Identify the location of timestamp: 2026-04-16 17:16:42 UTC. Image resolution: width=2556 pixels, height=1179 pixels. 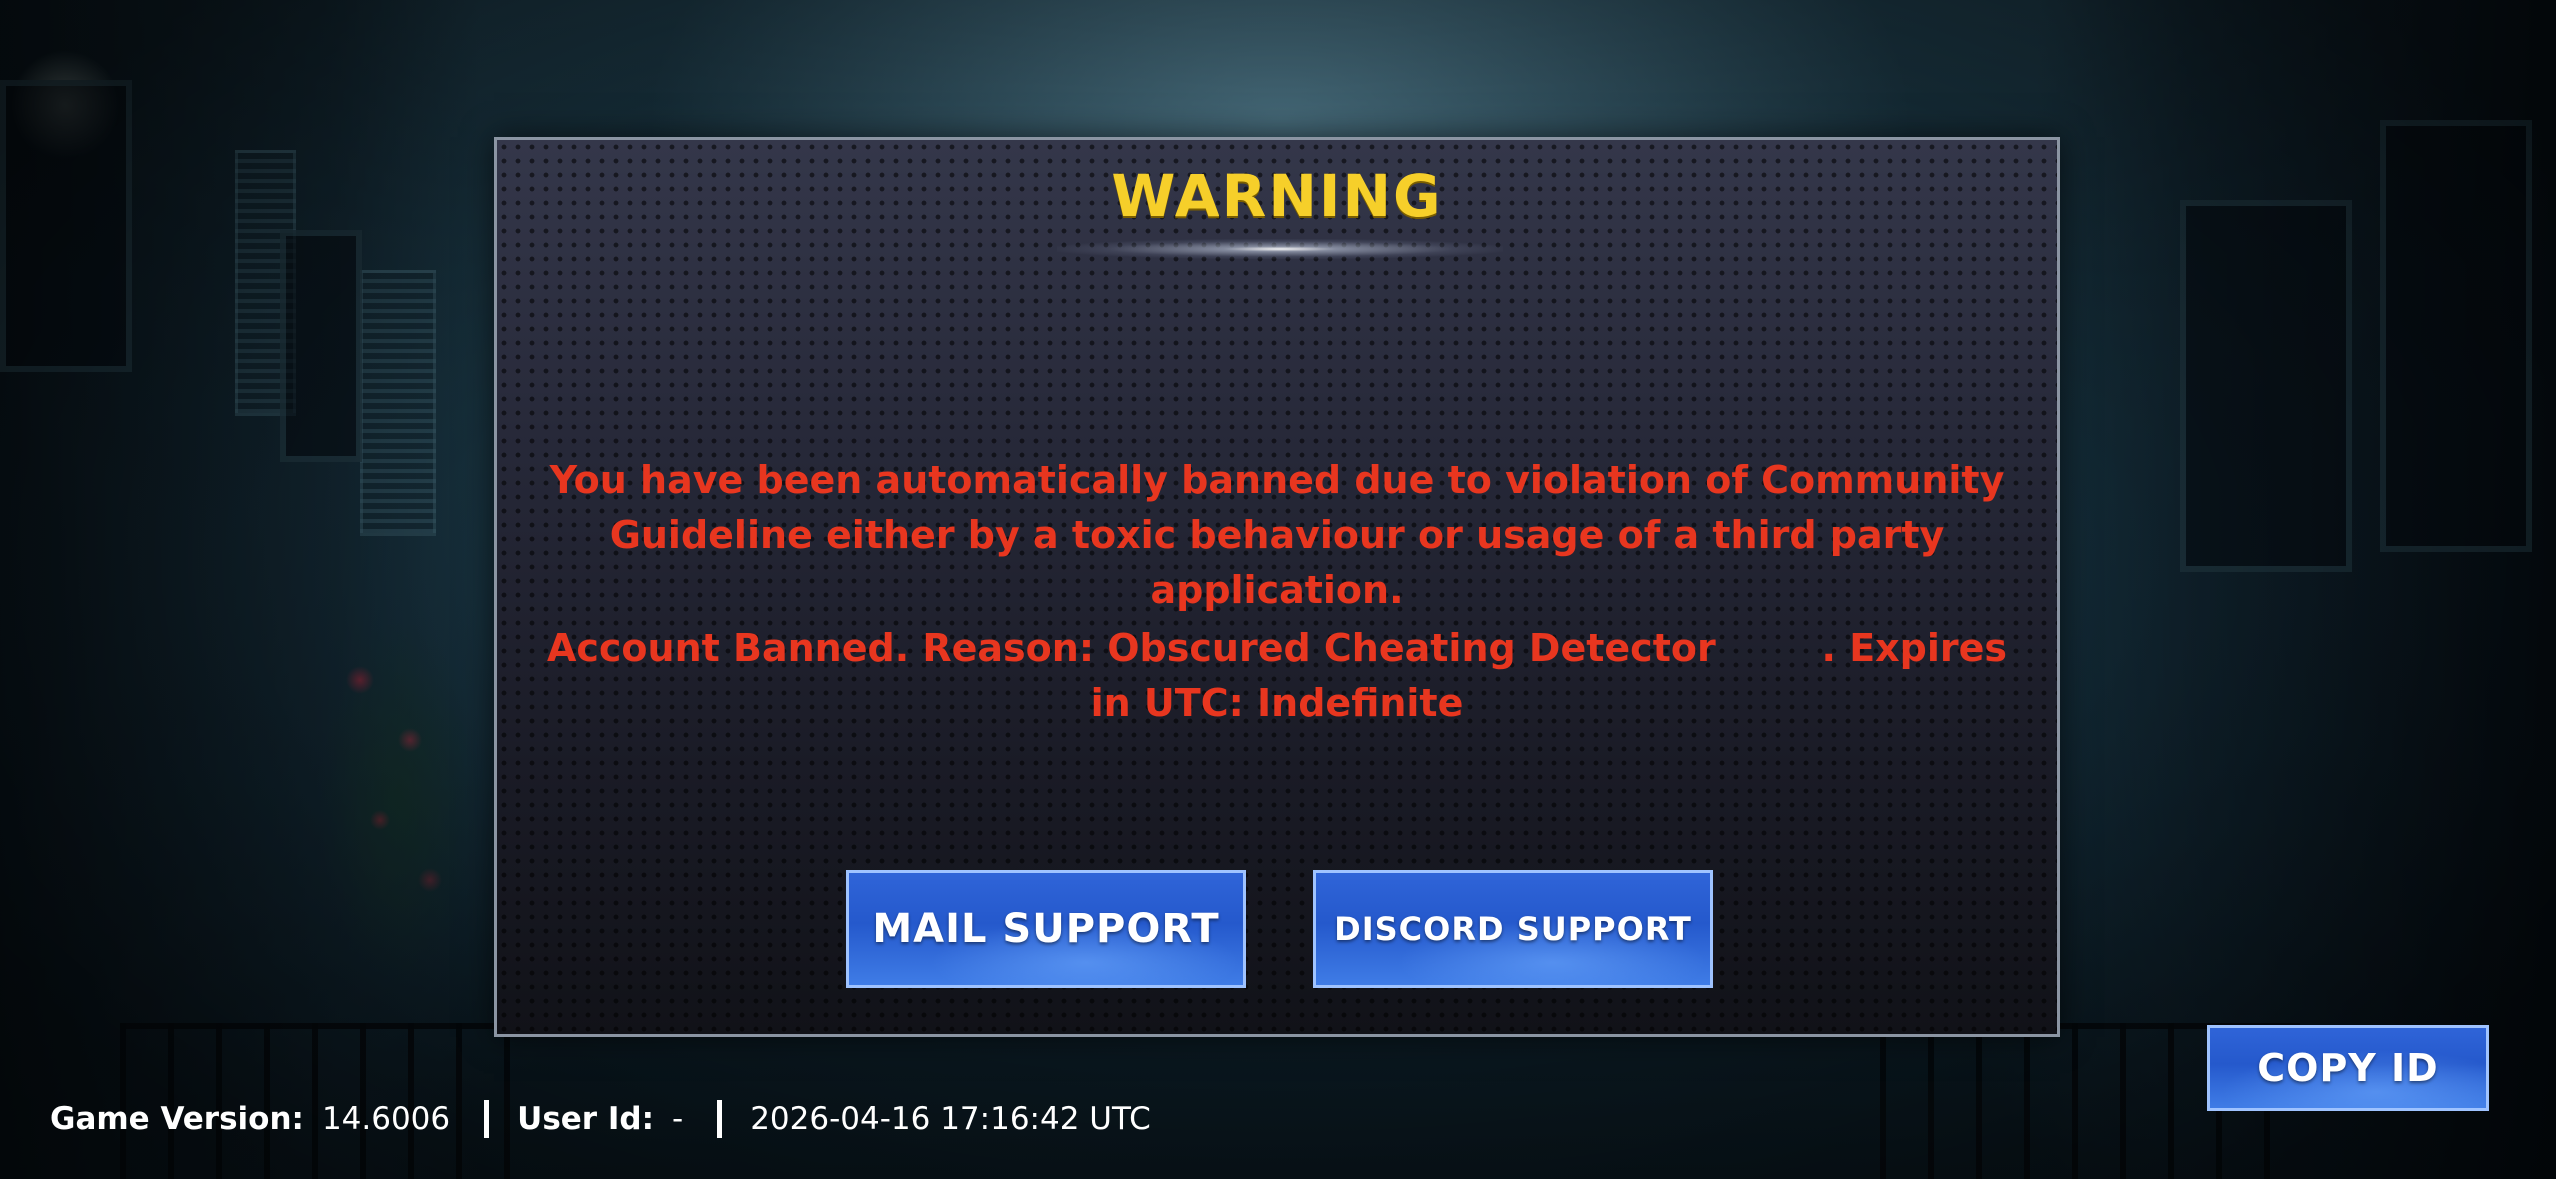
(950, 1119).